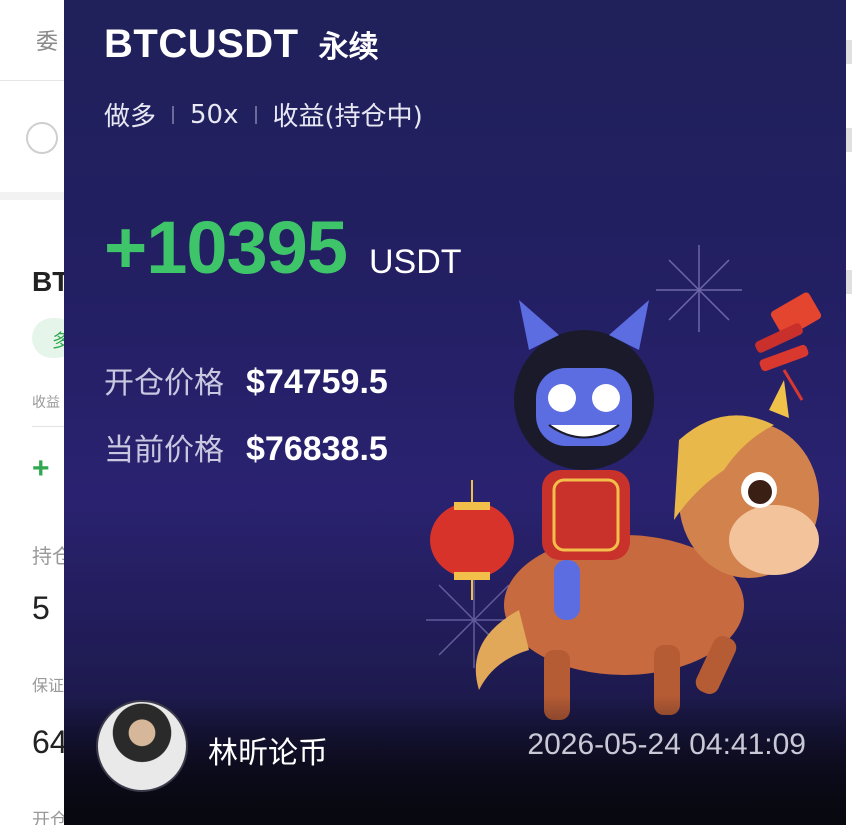 The image size is (852, 825). What do you see at coordinates (201, 44) in the screenshot?
I see `symbol-name: BTCUSDT` at bounding box center [201, 44].